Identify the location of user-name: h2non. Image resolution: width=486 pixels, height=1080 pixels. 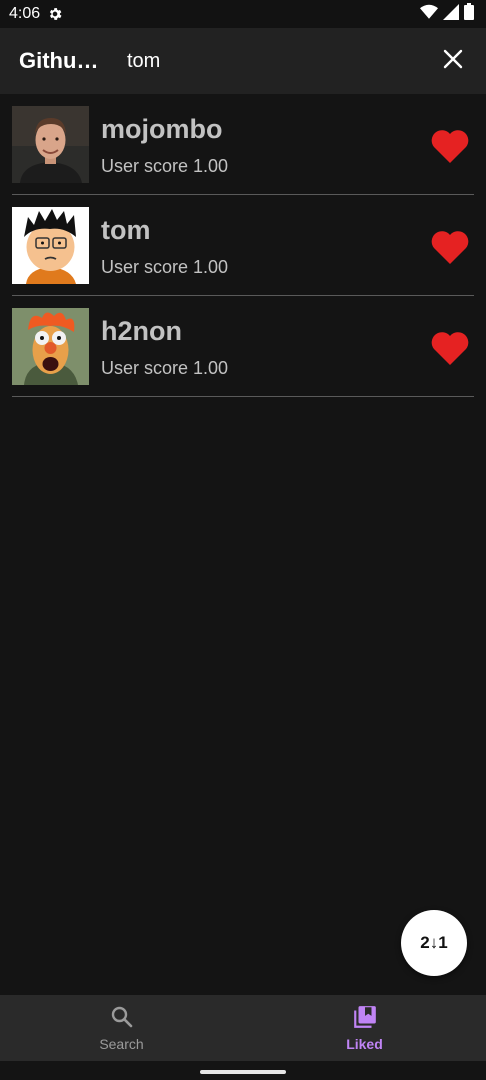
(141, 331).